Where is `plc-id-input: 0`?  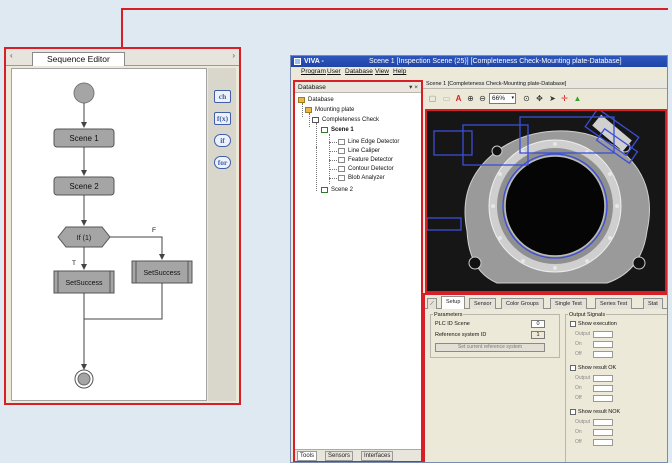 plc-id-input: 0 is located at coordinates (538, 324).